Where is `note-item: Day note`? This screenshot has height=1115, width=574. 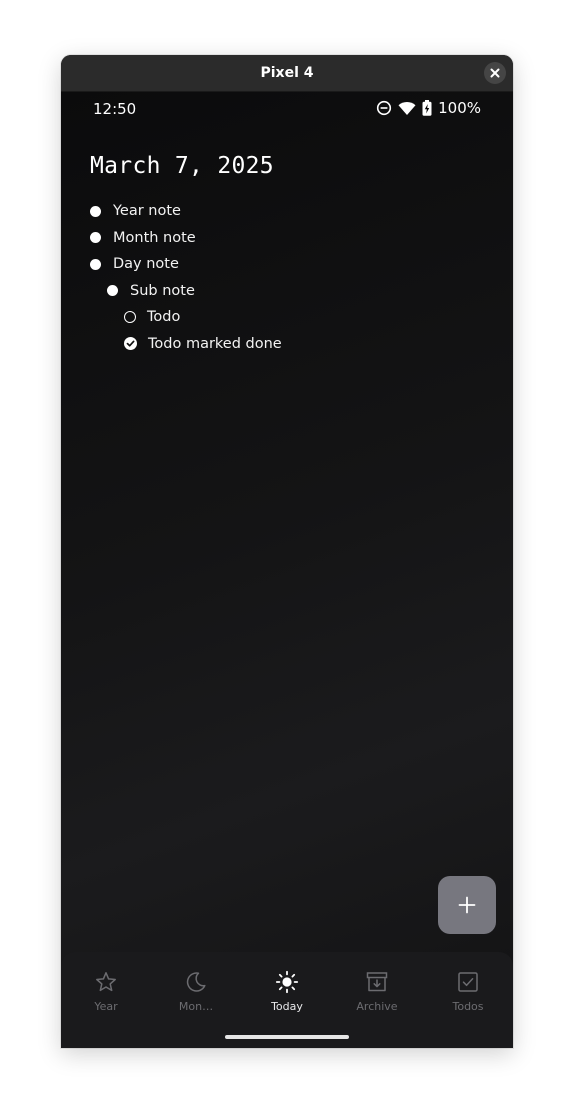
note-item: Day note is located at coordinates (134, 264).